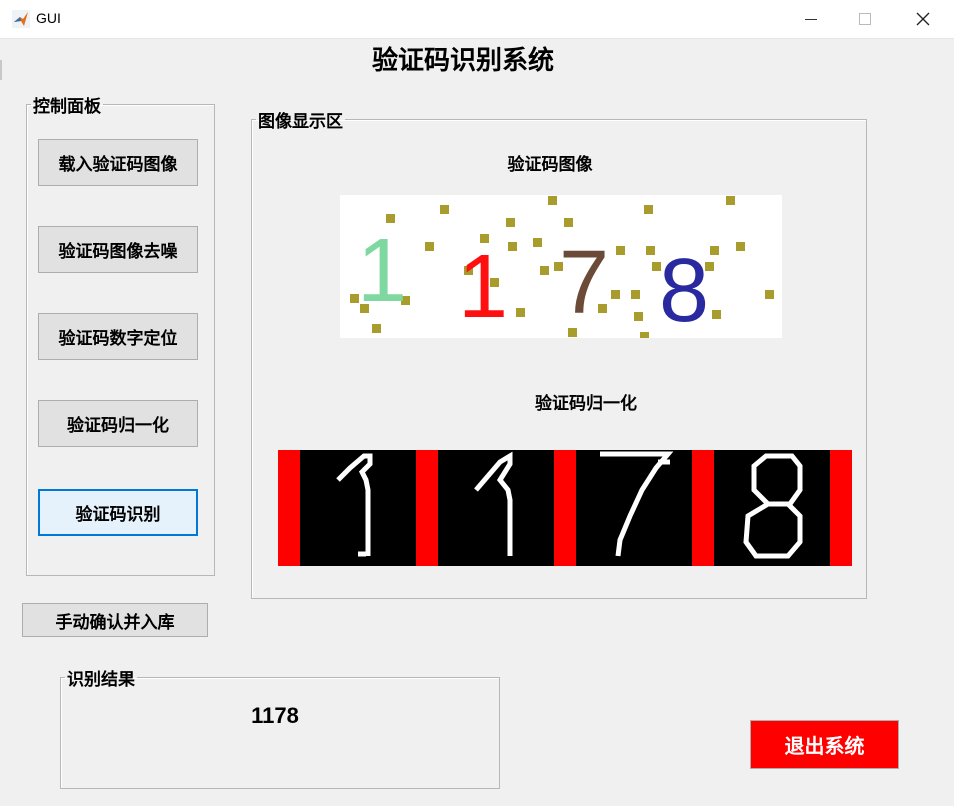  What do you see at coordinates (1, 70) in the screenshot?
I see `window-edge-mark` at bounding box center [1, 70].